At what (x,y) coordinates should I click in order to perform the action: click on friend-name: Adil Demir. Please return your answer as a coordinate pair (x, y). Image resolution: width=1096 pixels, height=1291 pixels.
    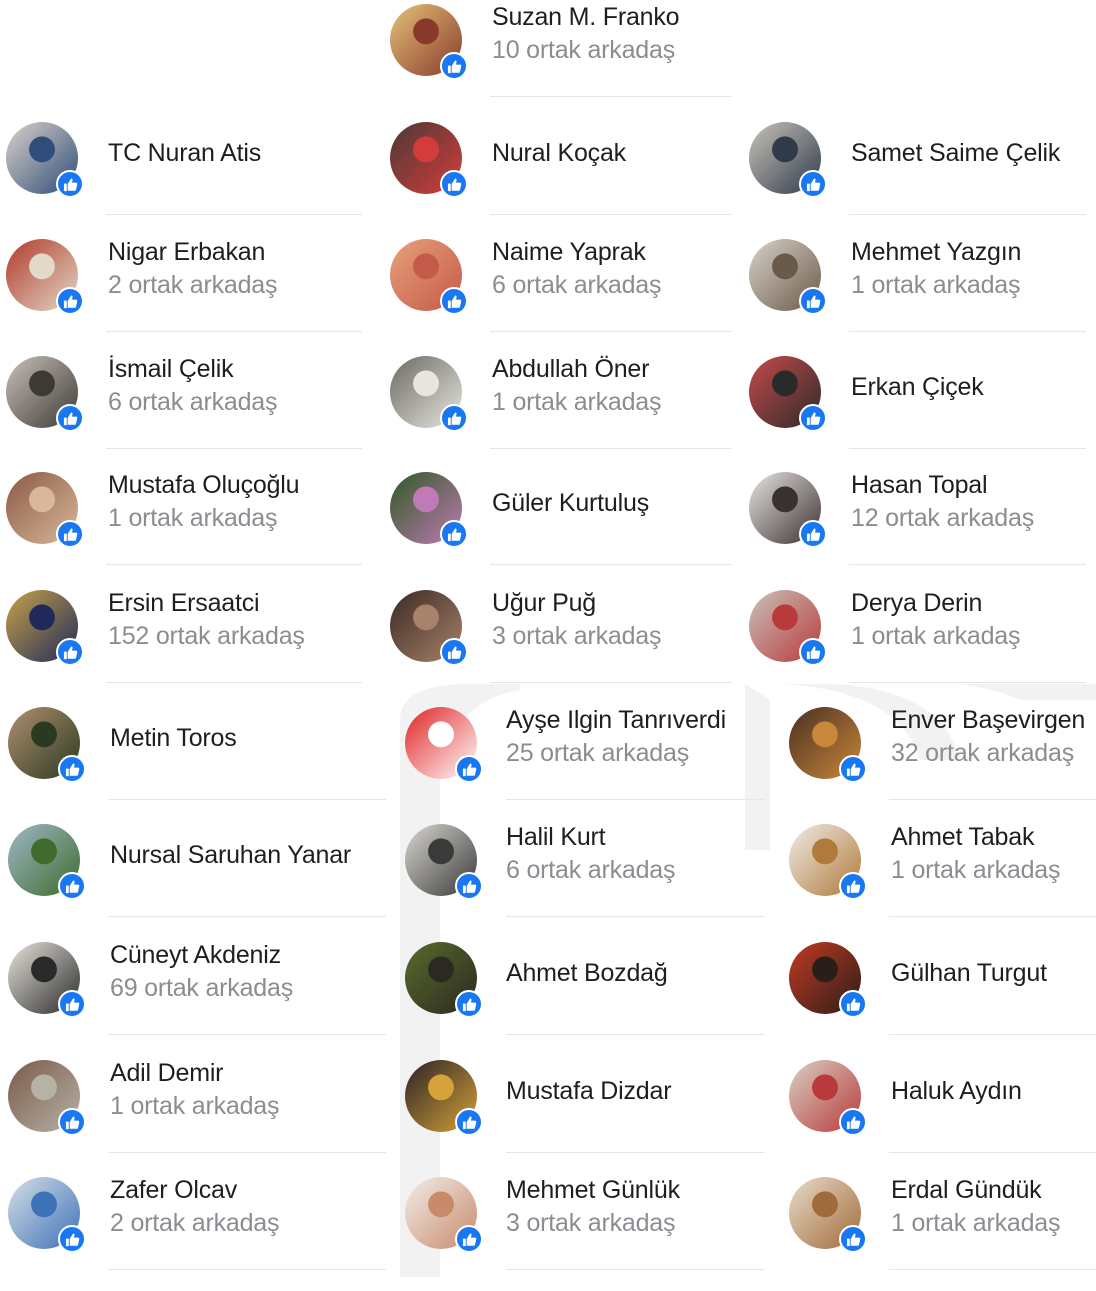
    Looking at the image, I should click on (166, 1073).